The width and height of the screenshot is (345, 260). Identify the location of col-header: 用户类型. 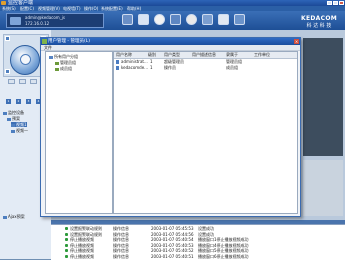
(172, 55).